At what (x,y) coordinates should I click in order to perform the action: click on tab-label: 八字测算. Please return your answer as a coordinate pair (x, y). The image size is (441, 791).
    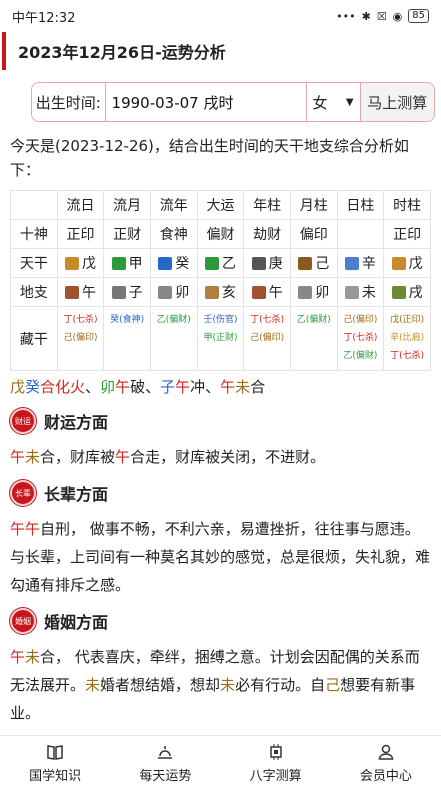
    Looking at the image, I should click on (275, 776).